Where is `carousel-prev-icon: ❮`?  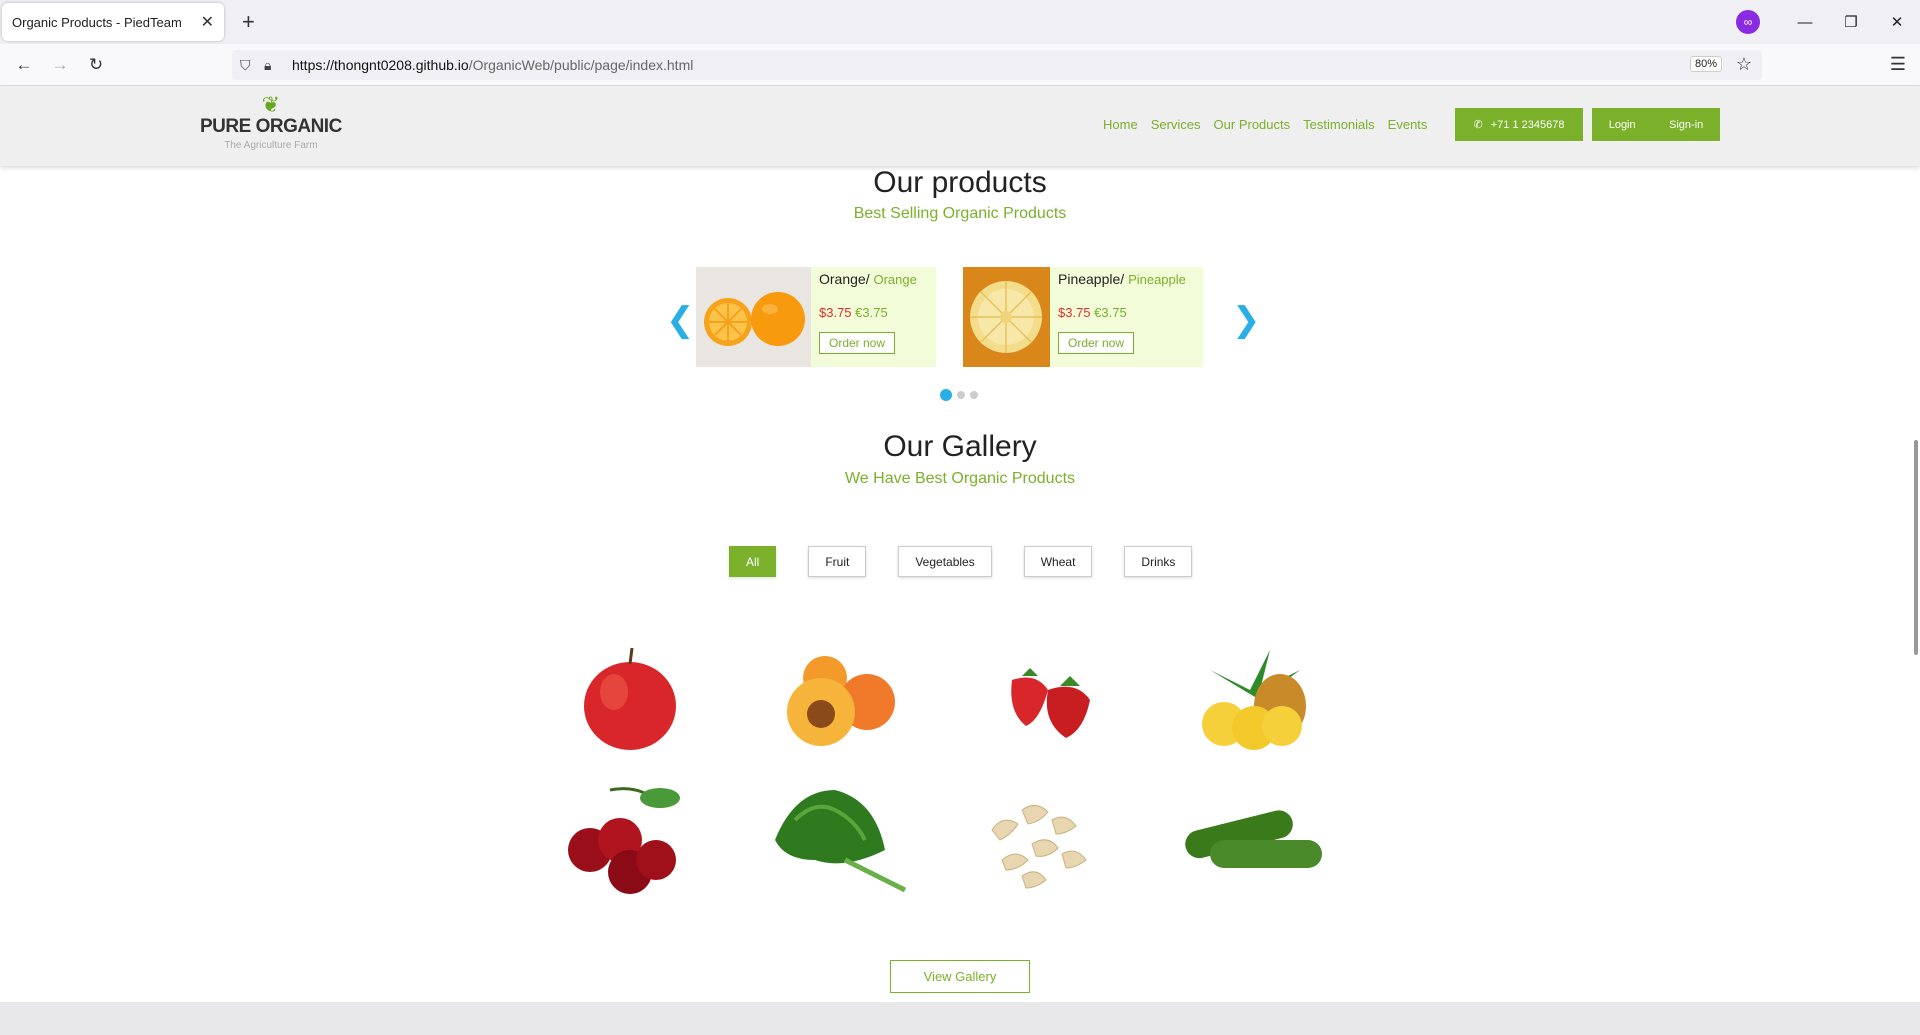
carousel-prev-icon: ❮ is located at coordinates (680, 320).